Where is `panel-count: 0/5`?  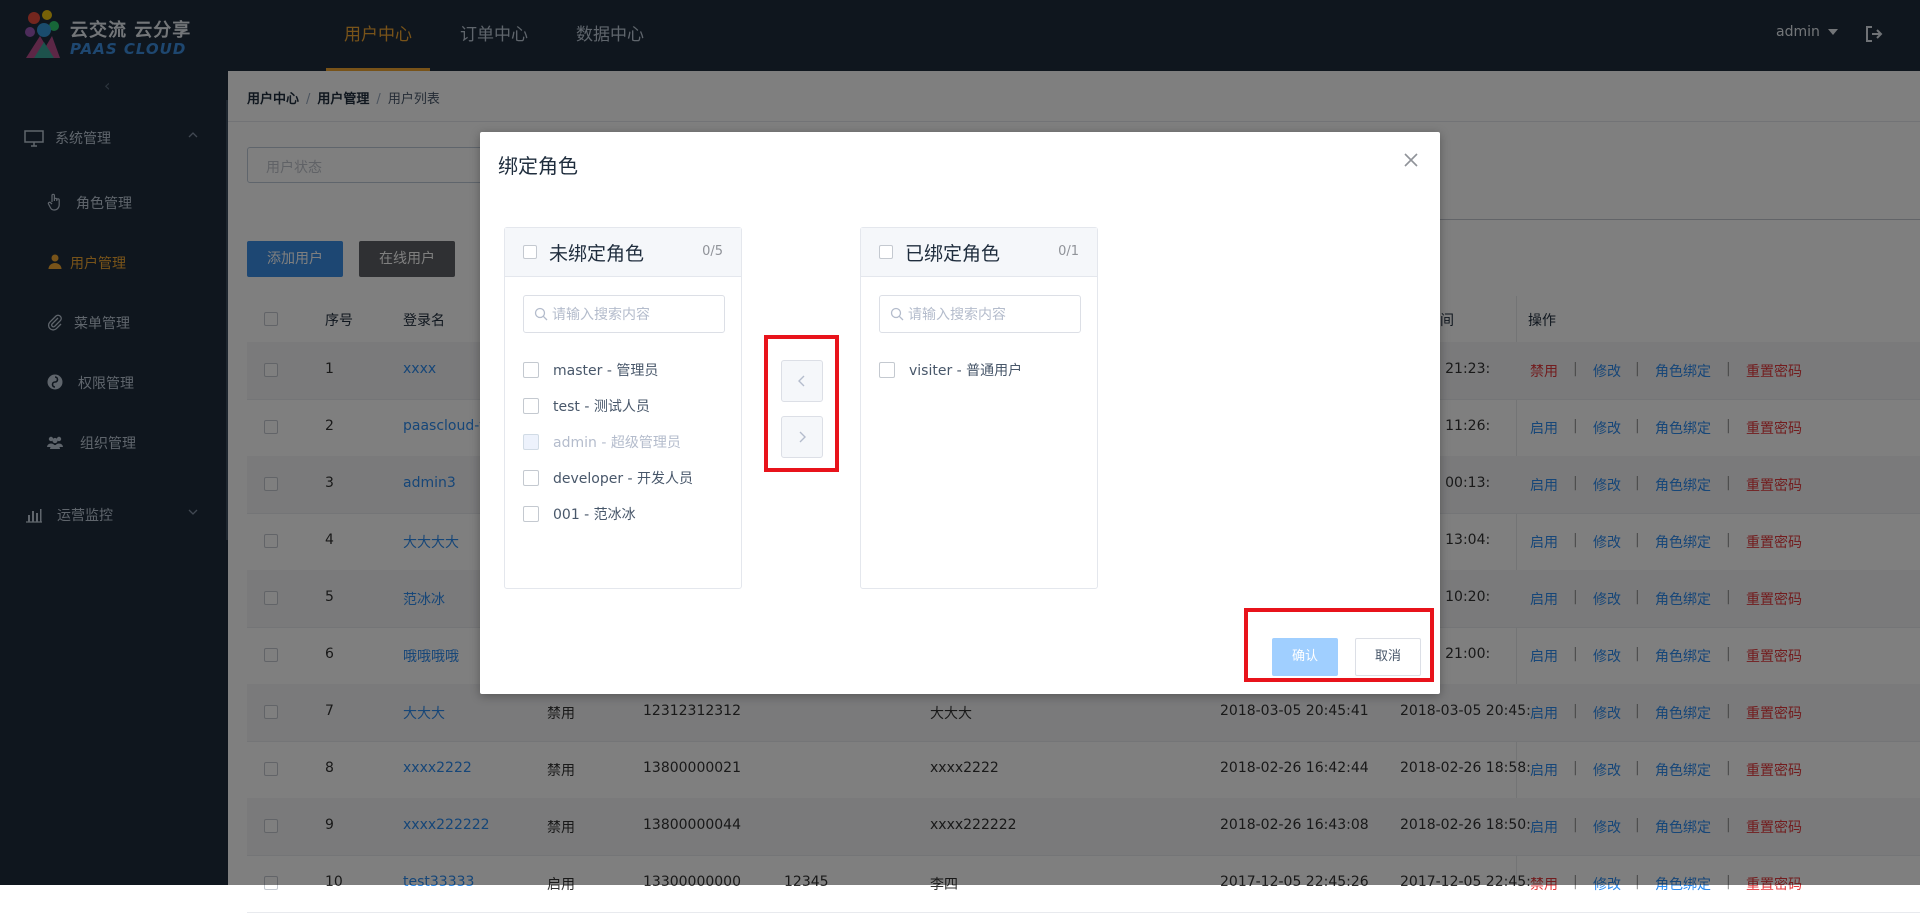
panel-count: 0/5 is located at coordinates (712, 251).